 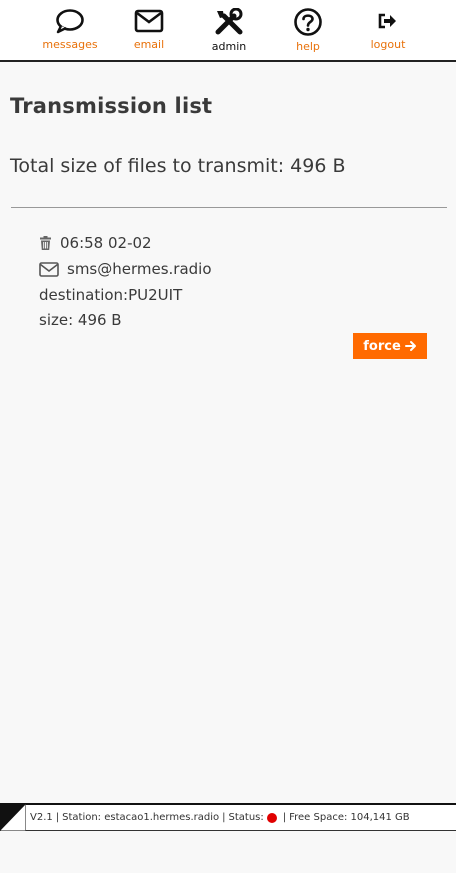 What do you see at coordinates (308, 22) in the screenshot?
I see `question-circle-icon` at bounding box center [308, 22].